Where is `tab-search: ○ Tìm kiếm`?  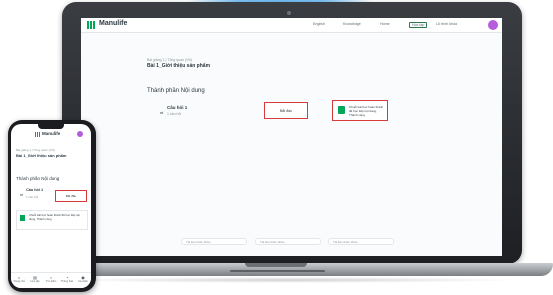 tab-search: ○ Tìm kiếm is located at coordinates (51, 280).